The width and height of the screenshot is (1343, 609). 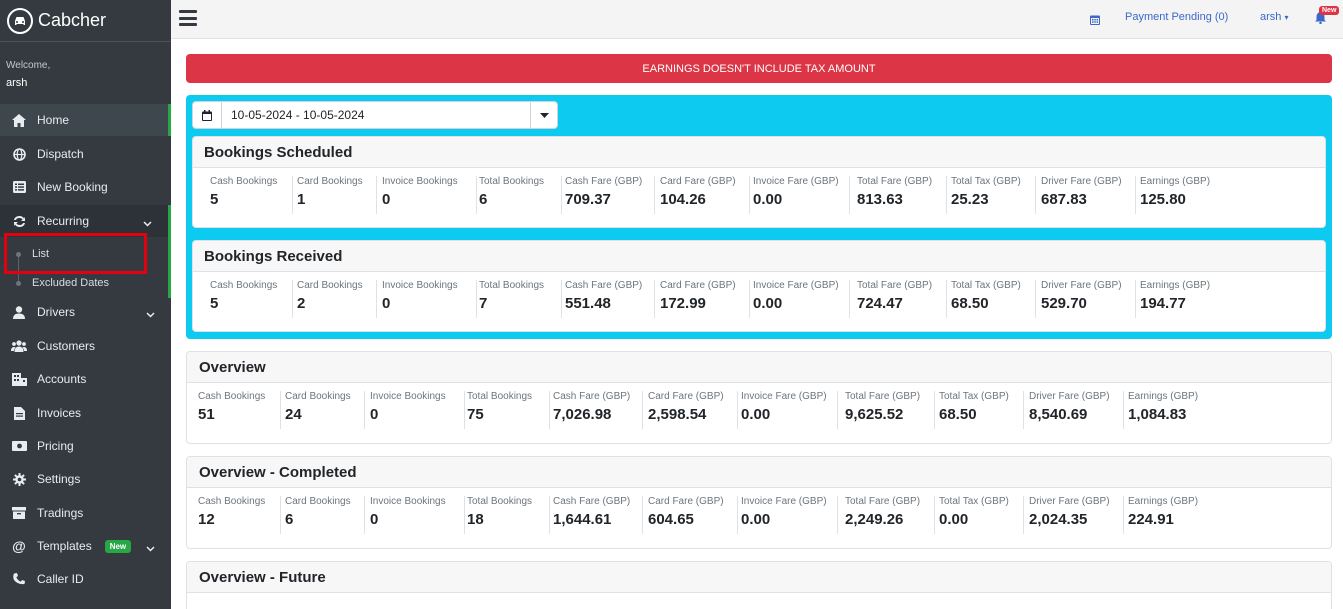 I want to click on sidebar-item-settings: Settings, so click(x=85, y=479).